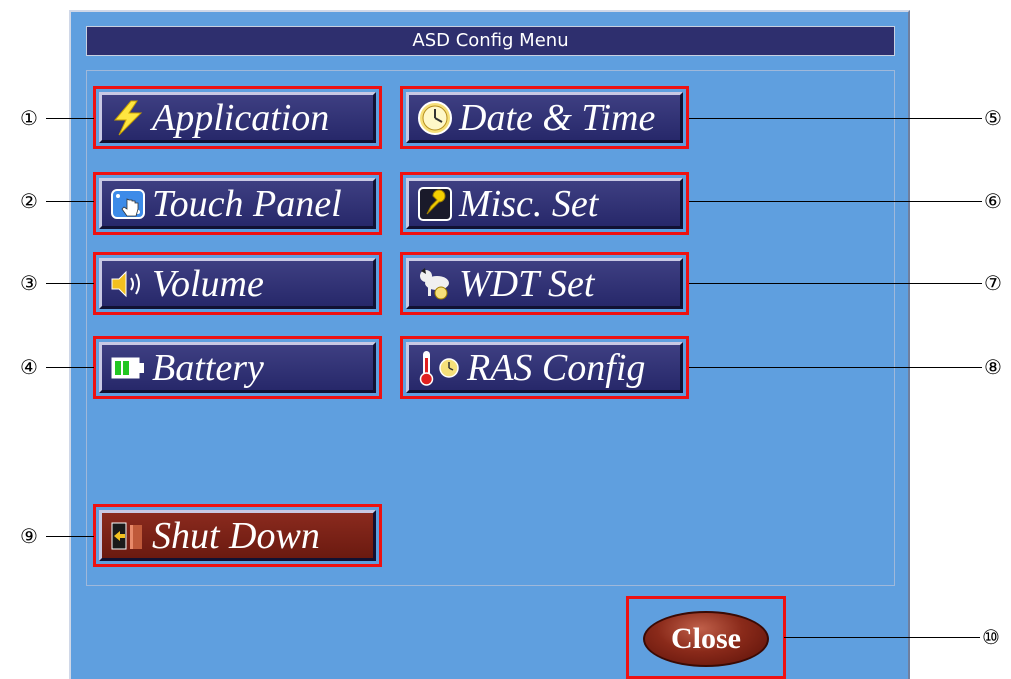 This screenshot has height=679, width=1011. What do you see at coordinates (208, 283) in the screenshot?
I see `volume-label: Volume` at bounding box center [208, 283].